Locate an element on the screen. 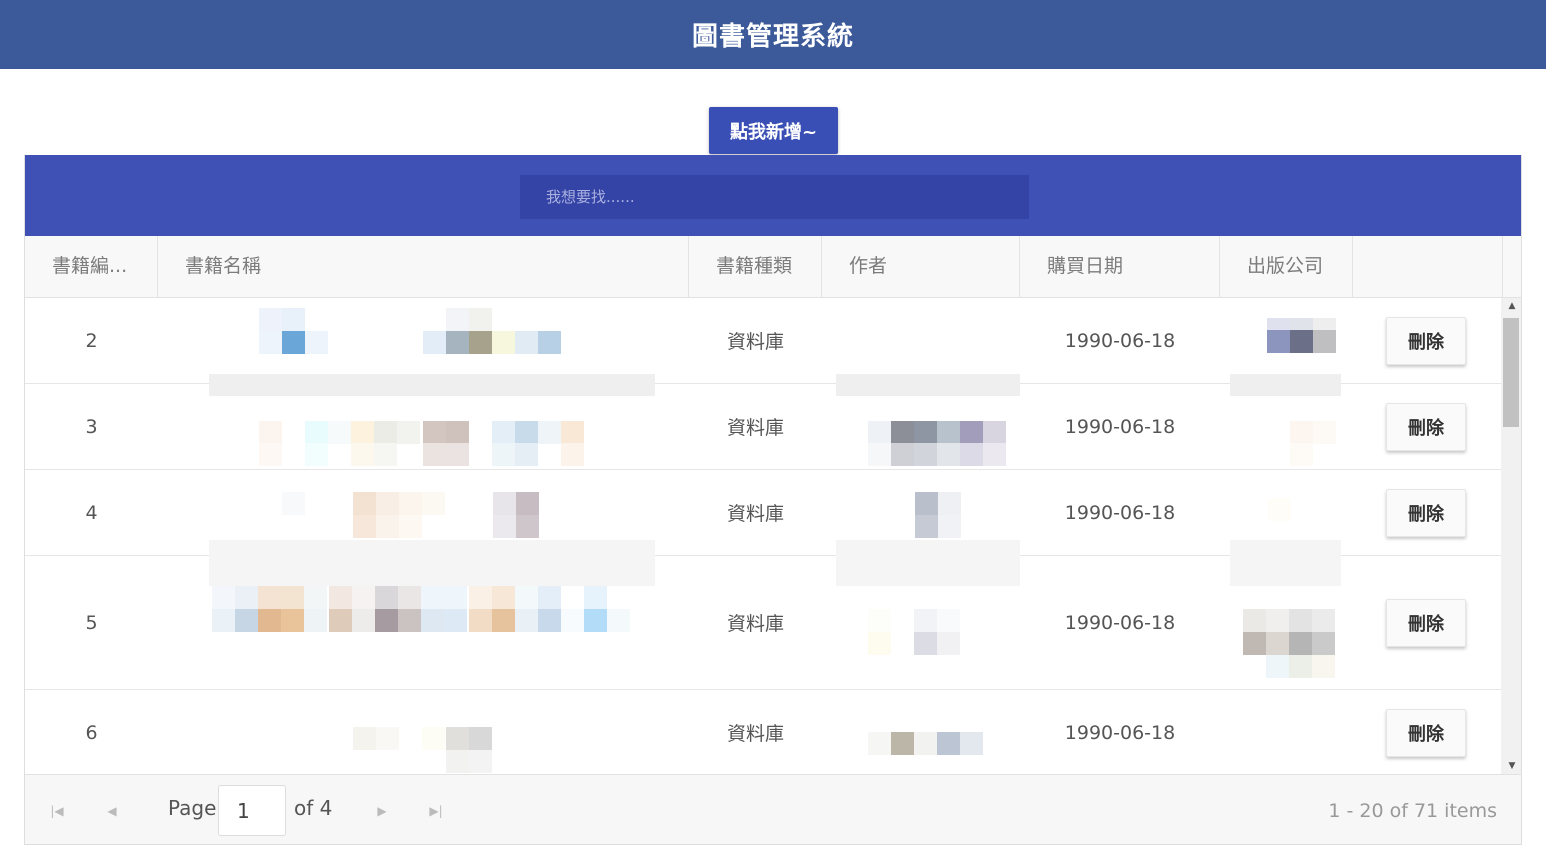 The width and height of the screenshot is (1546, 865). column-header-book-type: 書籍種類 is located at coordinates (755, 266).